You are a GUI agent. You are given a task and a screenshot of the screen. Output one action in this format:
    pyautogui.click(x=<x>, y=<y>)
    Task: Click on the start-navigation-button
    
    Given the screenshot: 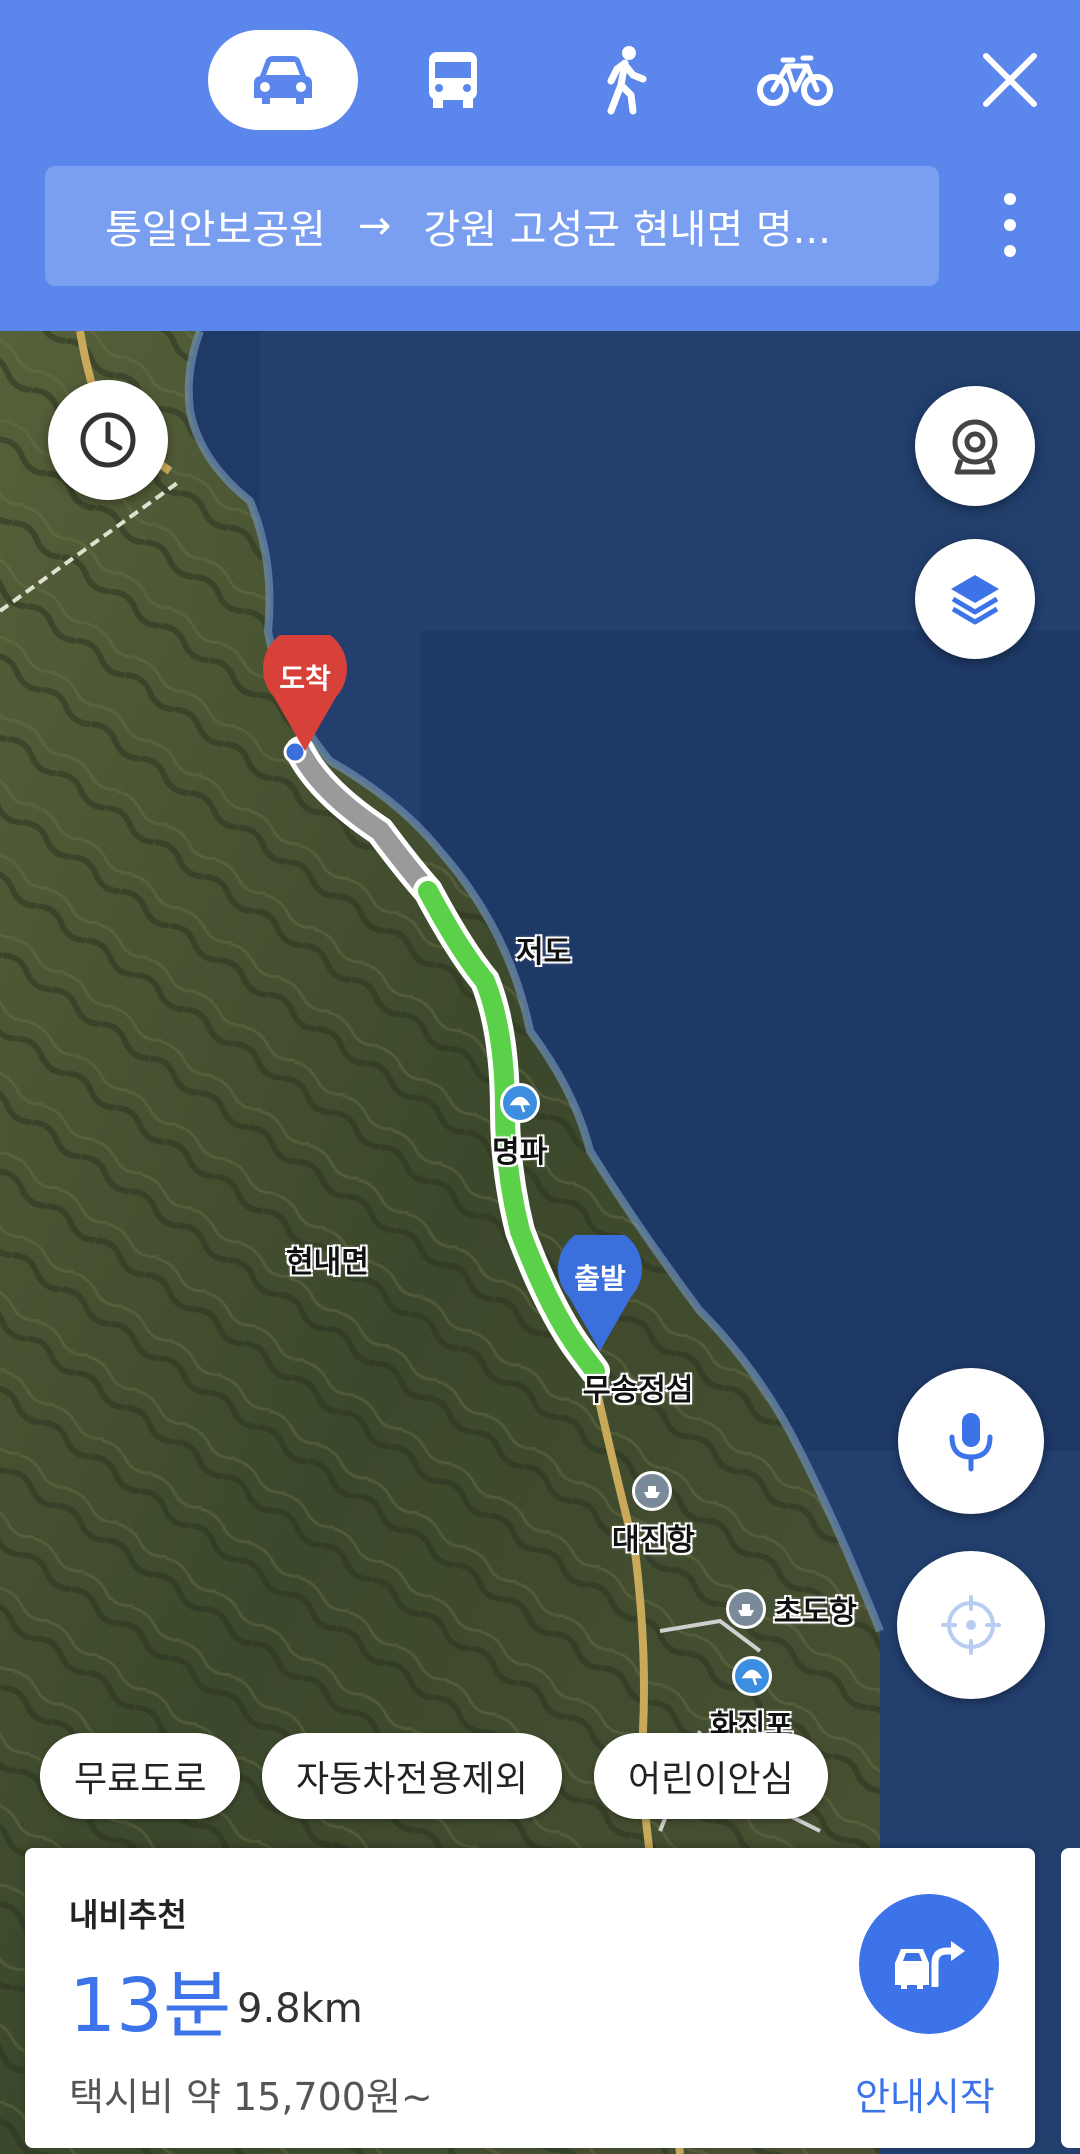 What is the action you would take?
    pyautogui.click(x=929, y=1964)
    